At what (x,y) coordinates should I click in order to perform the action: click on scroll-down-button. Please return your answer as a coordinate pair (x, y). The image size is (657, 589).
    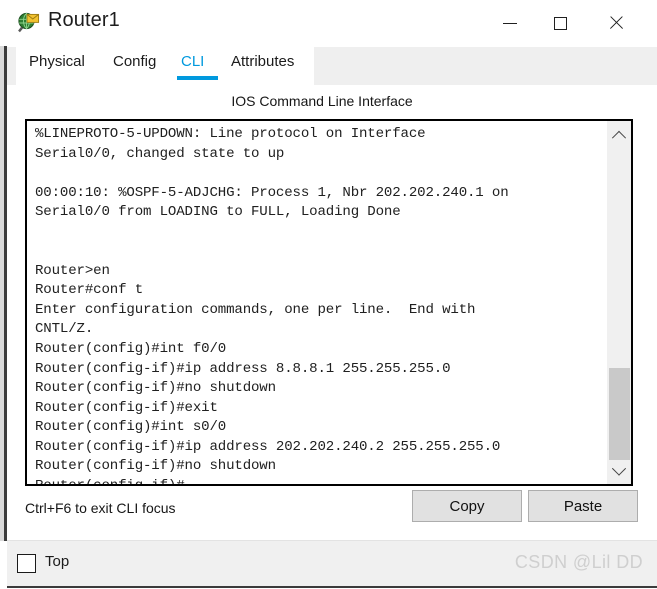
    Looking at the image, I should click on (619, 470).